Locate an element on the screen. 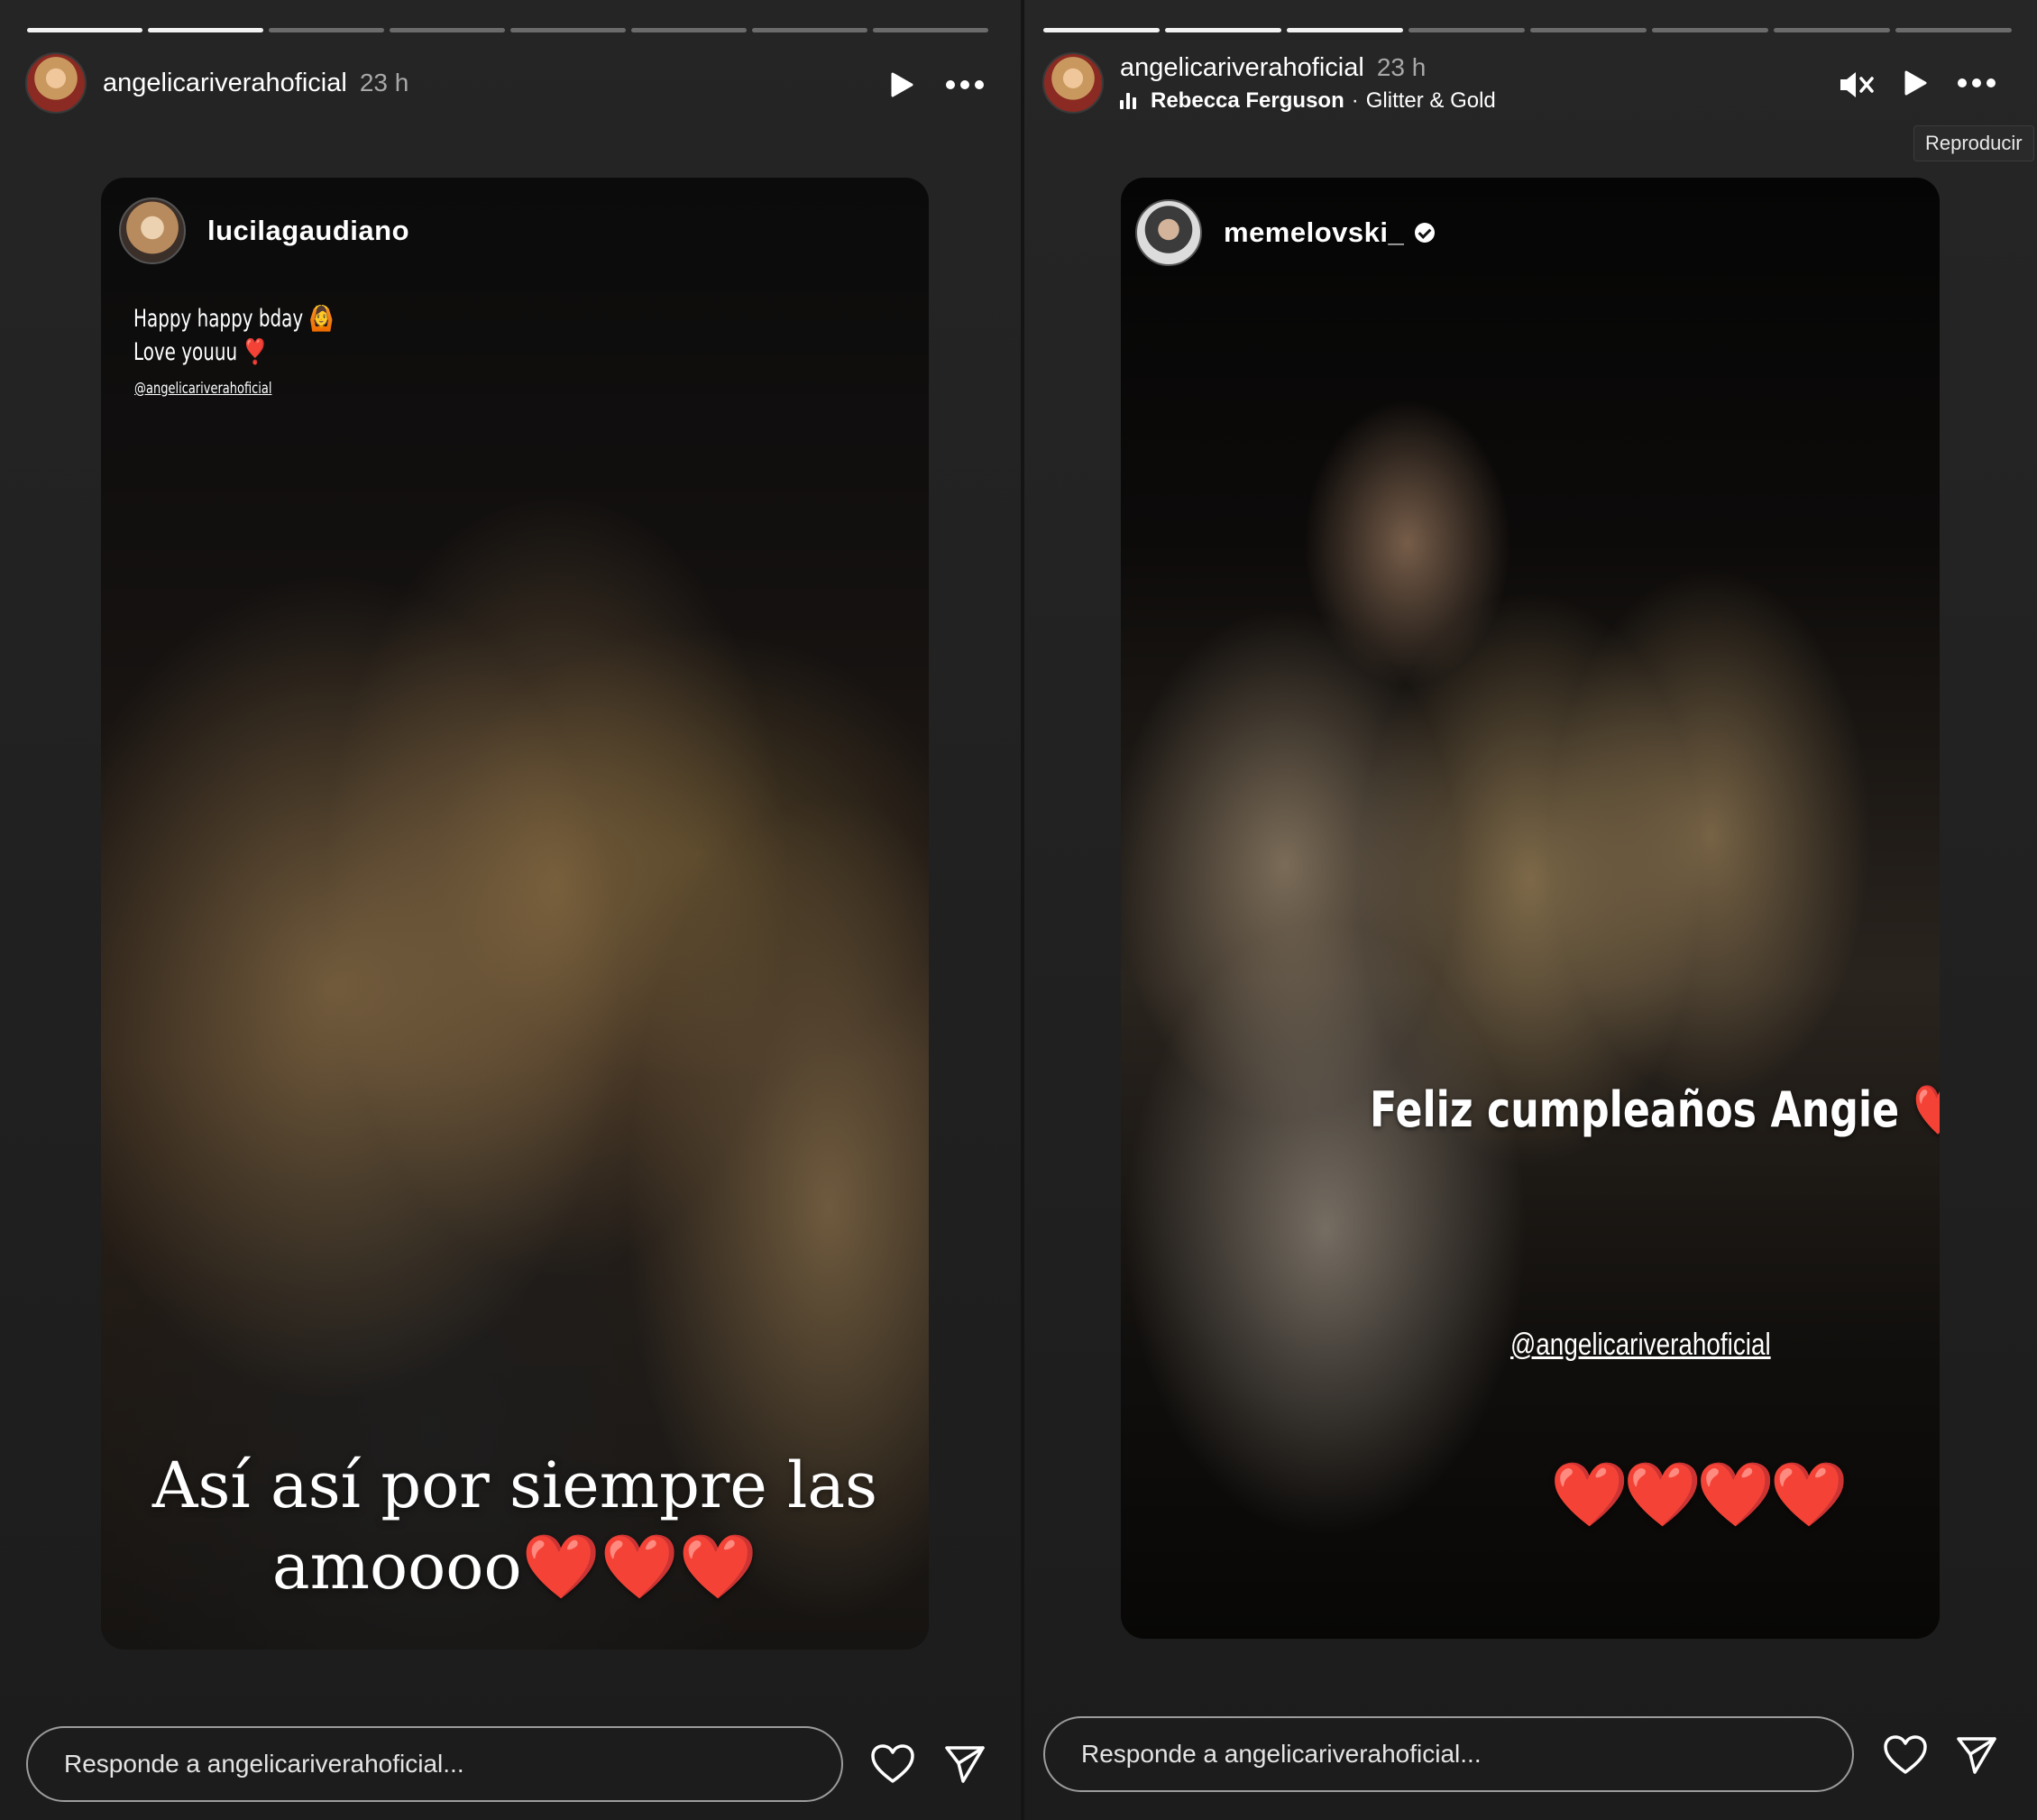  muted-speaker-icon is located at coordinates (1857, 85).